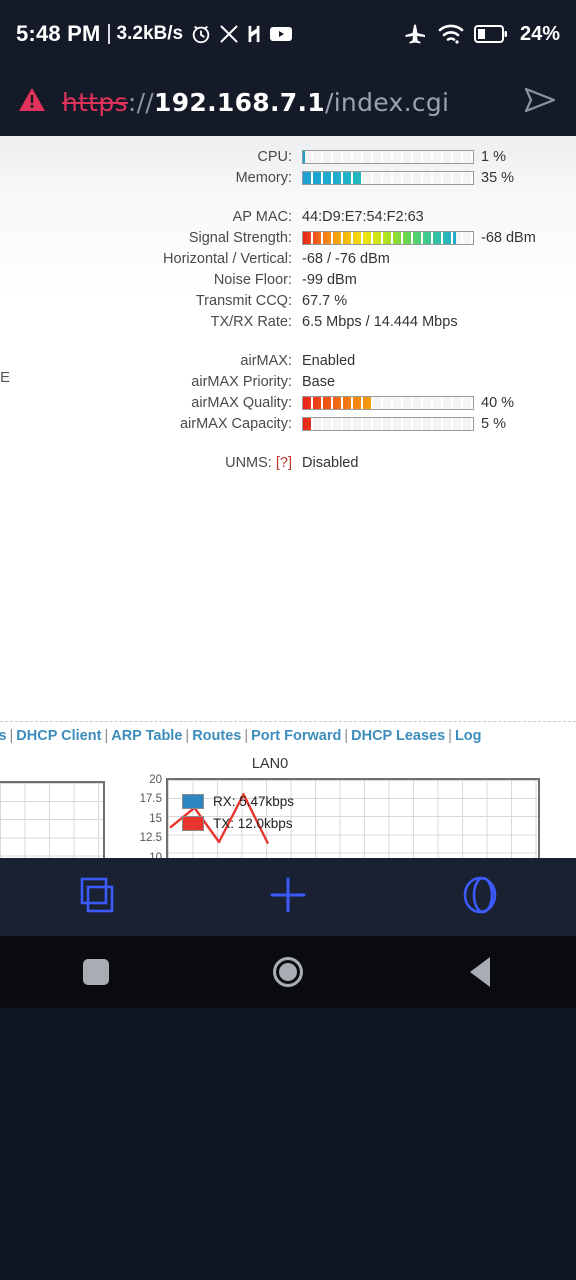 Image resolution: width=576 pixels, height=1280 pixels. What do you see at coordinates (493, 423) in the screenshot?
I see `airmax-capacity-value: 5 %` at bounding box center [493, 423].